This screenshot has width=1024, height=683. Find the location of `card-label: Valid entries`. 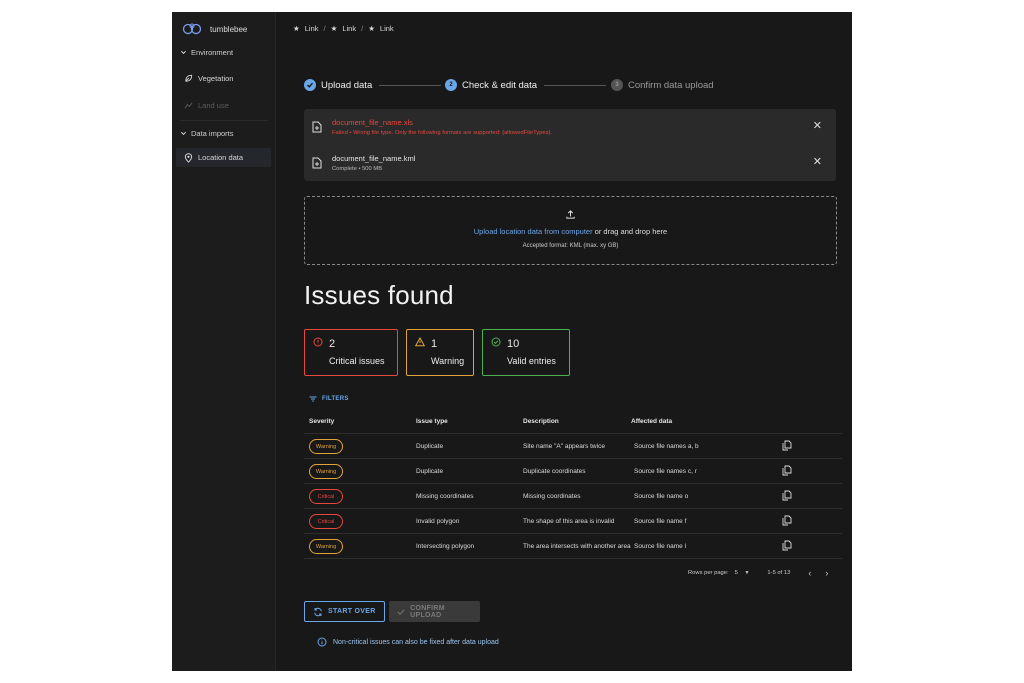

card-label: Valid entries is located at coordinates (531, 361).